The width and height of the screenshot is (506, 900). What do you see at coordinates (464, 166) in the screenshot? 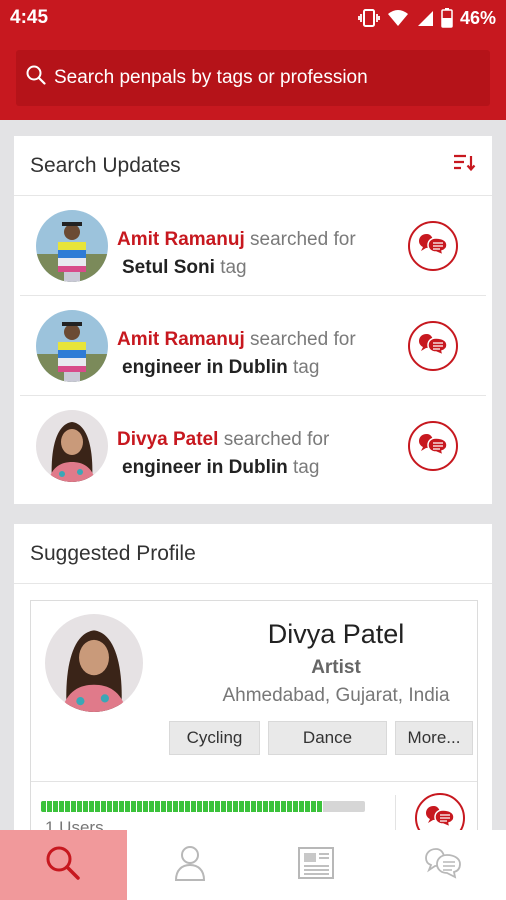
I see `sort-icon` at bounding box center [464, 166].